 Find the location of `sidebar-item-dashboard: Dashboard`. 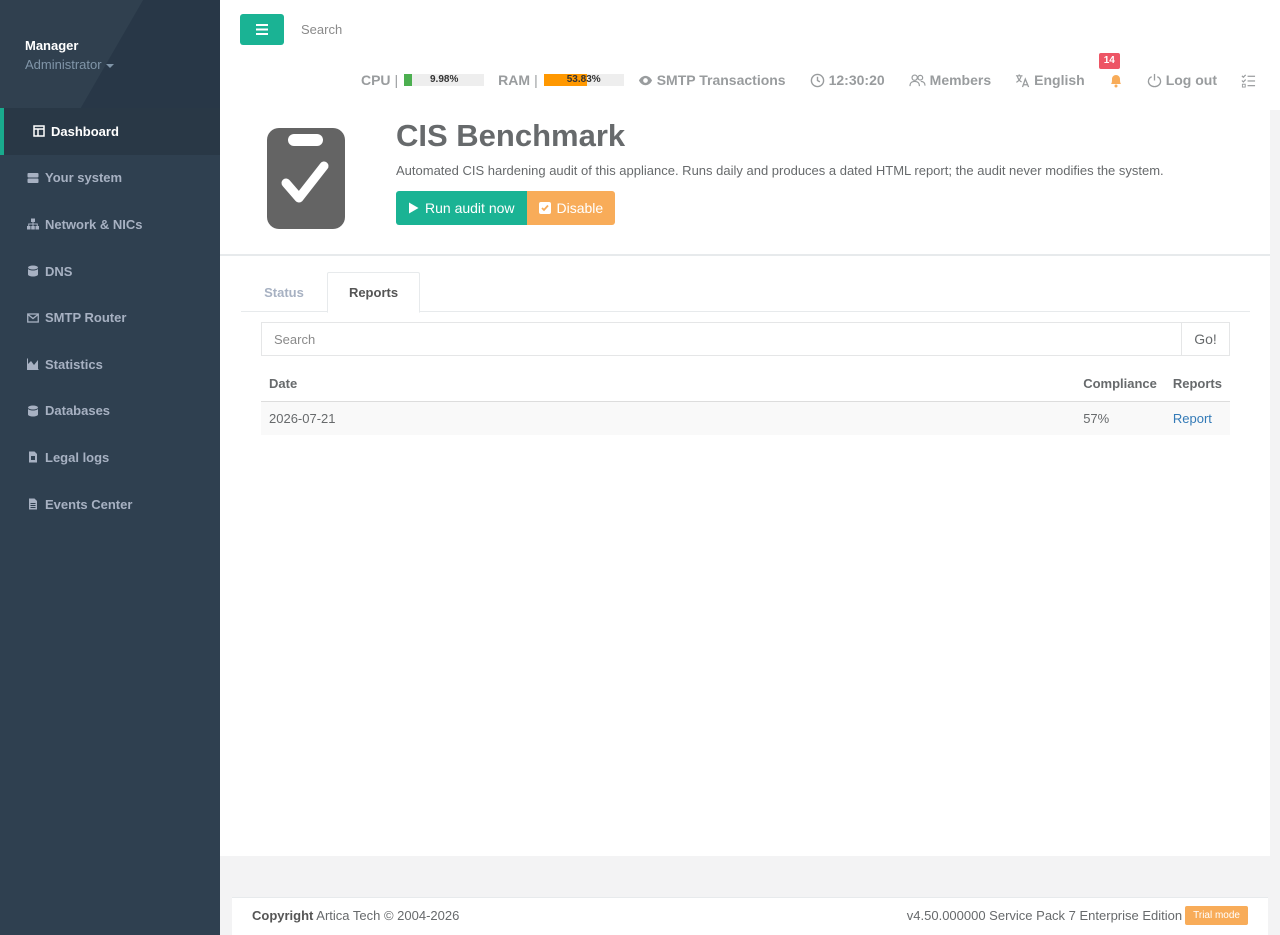

sidebar-item-dashboard: Dashboard is located at coordinates (110, 131).